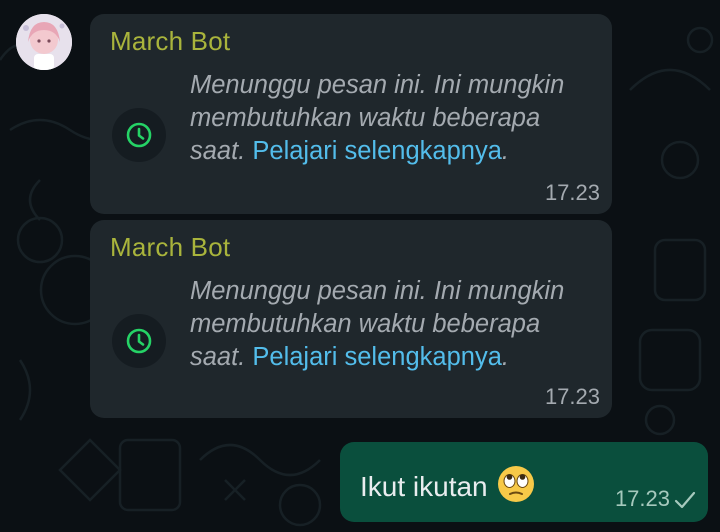 The image size is (720, 532). I want to click on outgoing-message-text: Ikut ikutan, so click(424, 486).